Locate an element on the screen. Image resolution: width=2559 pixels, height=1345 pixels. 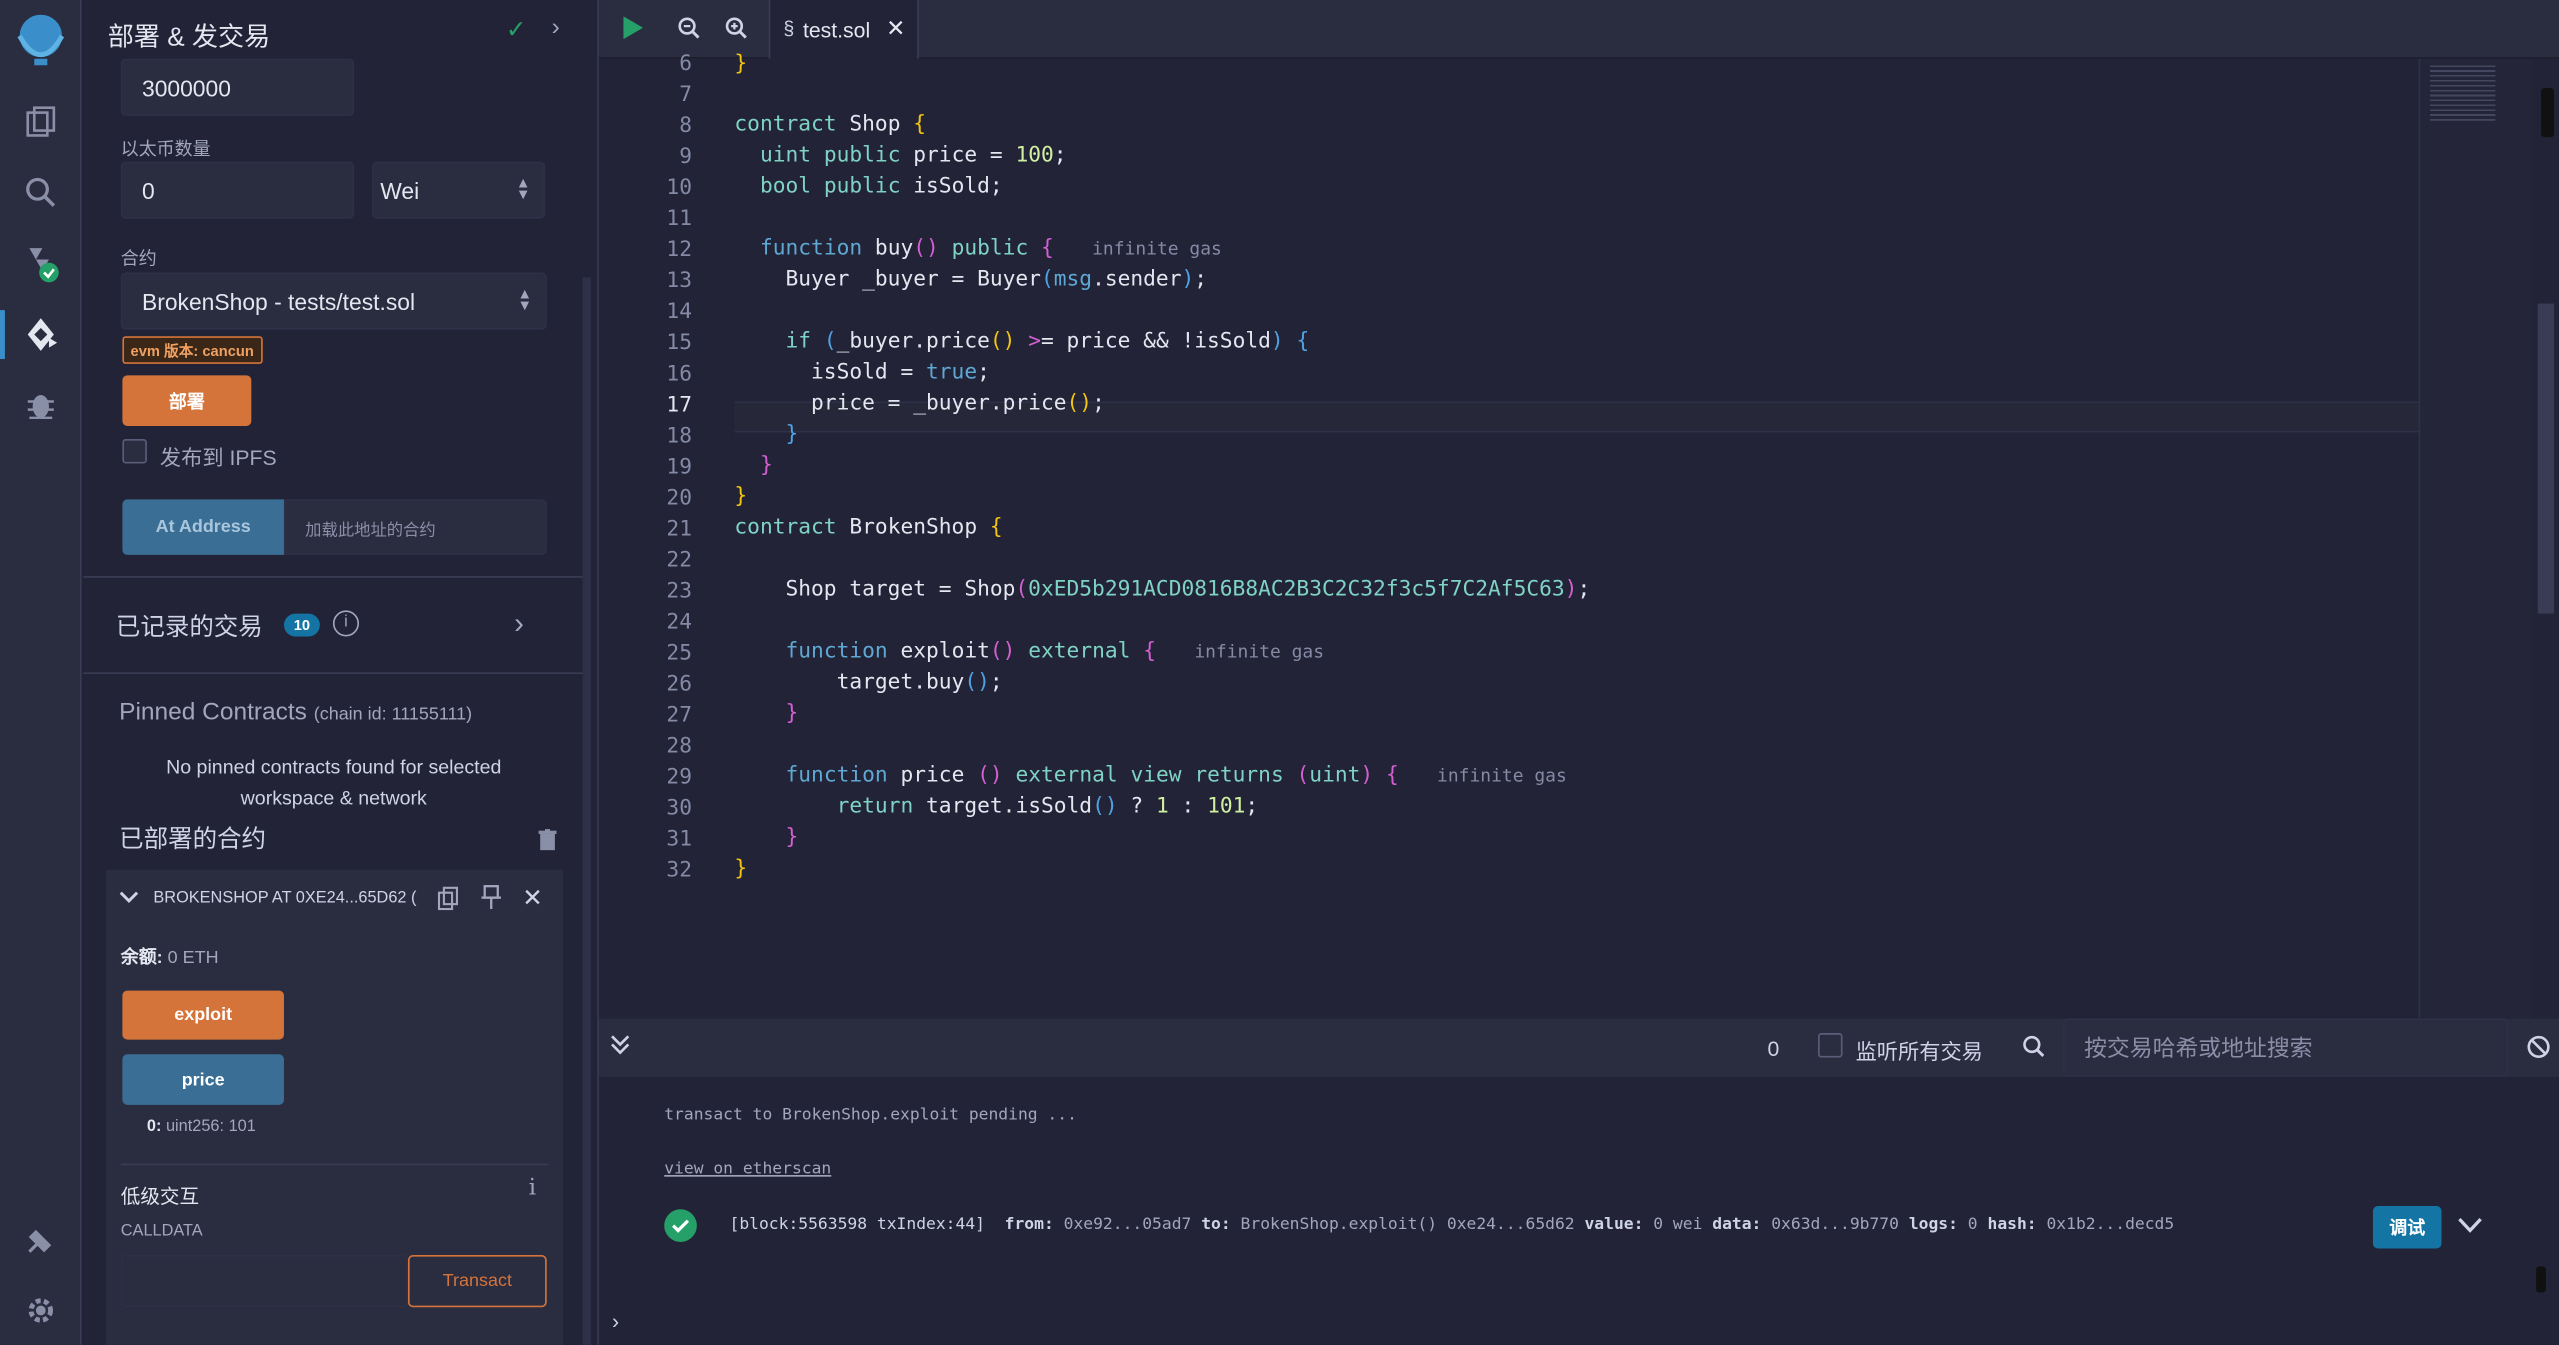
select-arrows-icon: ▲ ▼ is located at coordinates (525, 299).